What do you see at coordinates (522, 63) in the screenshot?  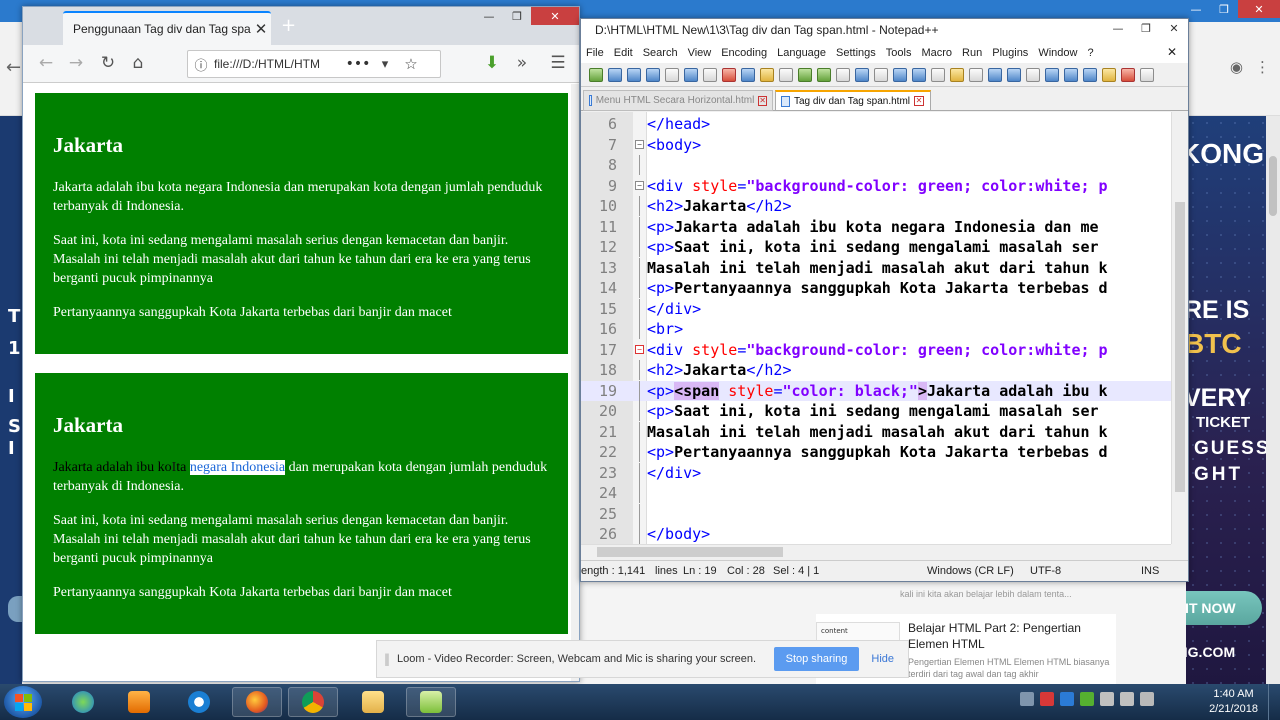 I see `overflow-chevron-icon: »` at bounding box center [522, 63].